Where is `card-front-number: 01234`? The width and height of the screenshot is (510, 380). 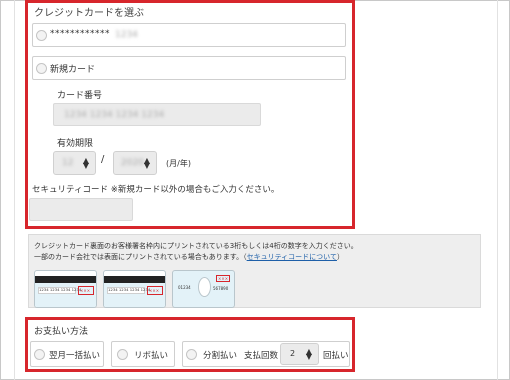
card-front-number: 01234 is located at coordinates (184, 287).